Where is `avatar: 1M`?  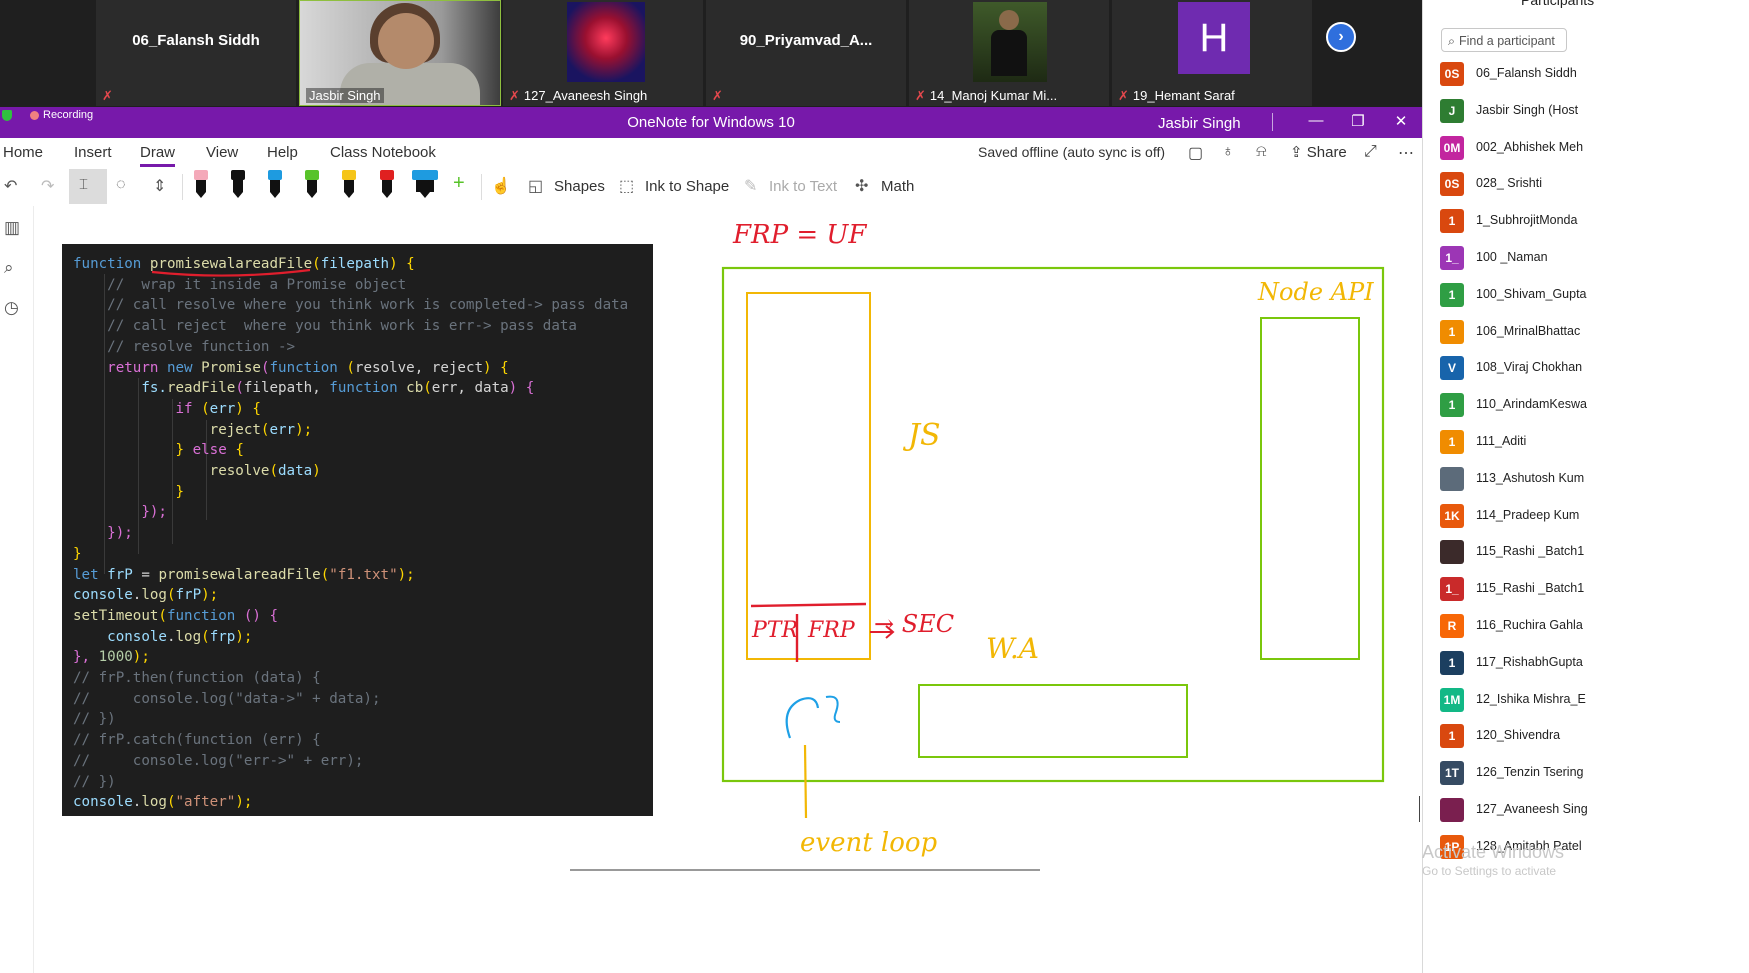
avatar: 1M is located at coordinates (1452, 699).